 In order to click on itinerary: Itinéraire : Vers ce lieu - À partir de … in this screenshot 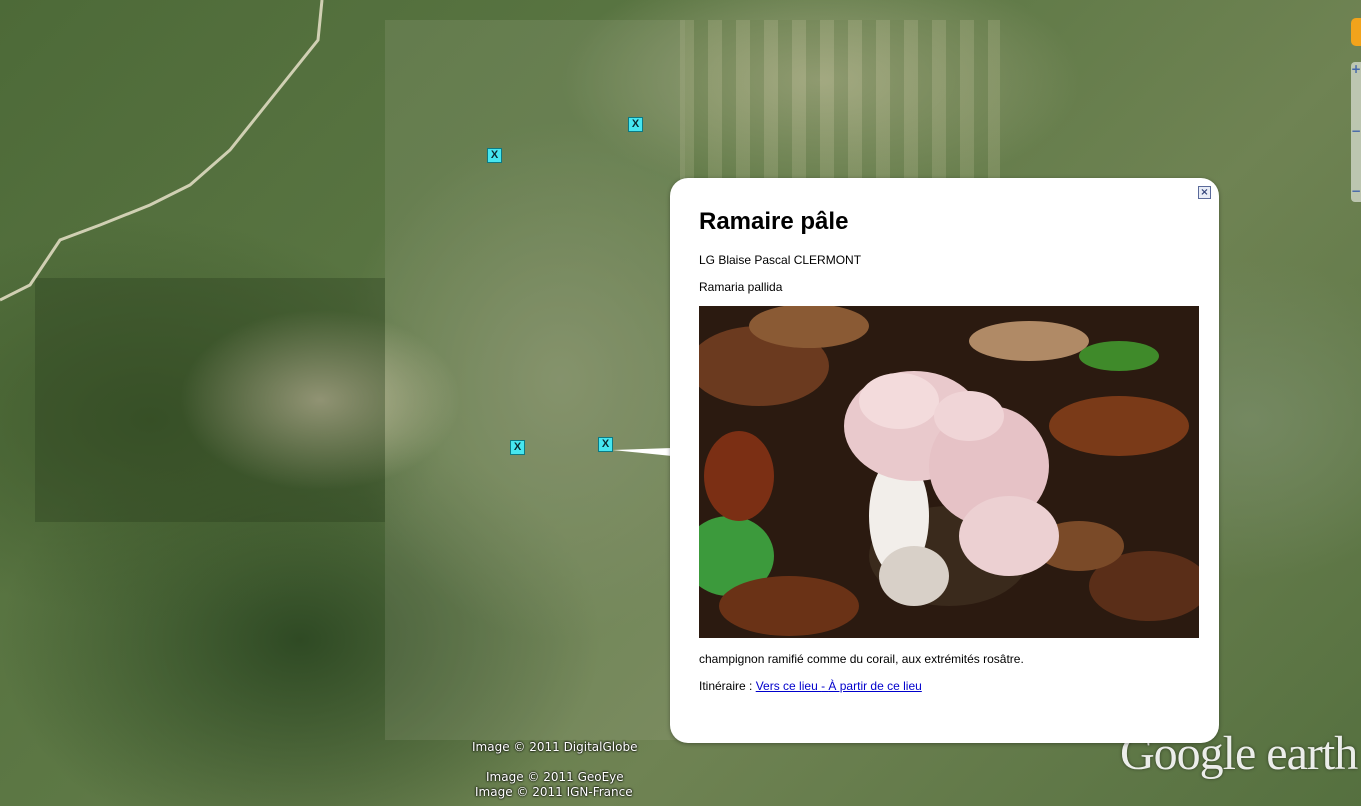, I will do `click(810, 686)`.